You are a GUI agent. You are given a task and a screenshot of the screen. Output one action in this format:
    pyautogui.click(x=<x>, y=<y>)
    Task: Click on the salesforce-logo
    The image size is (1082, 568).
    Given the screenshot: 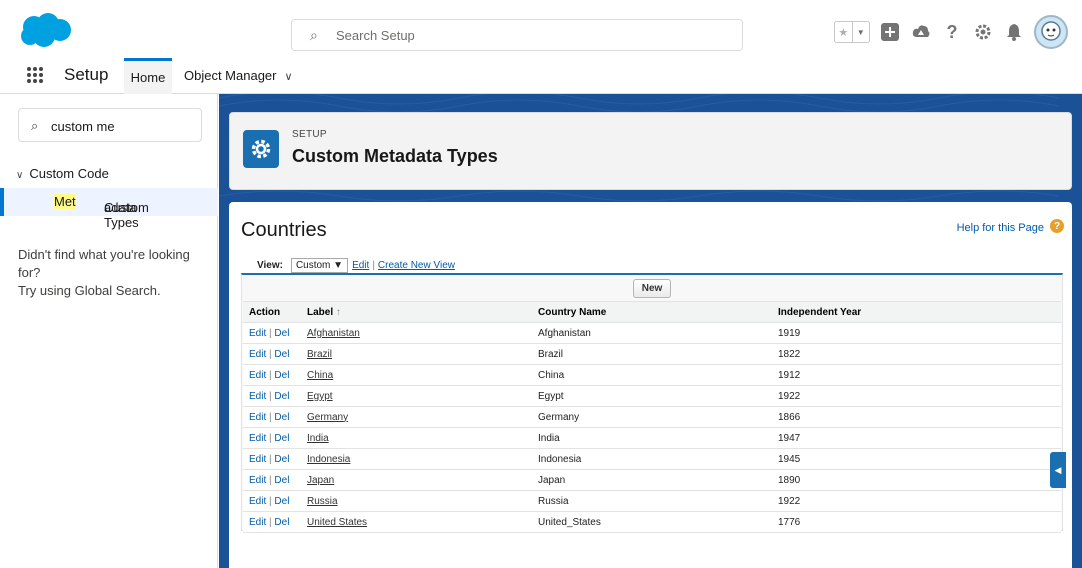 What is the action you would take?
    pyautogui.click(x=46, y=31)
    